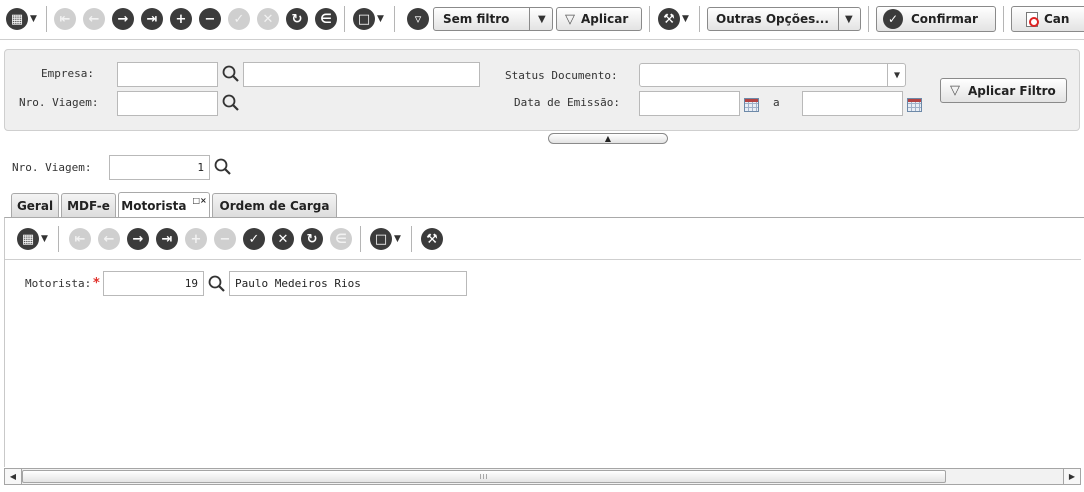 The width and height of the screenshot is (1084, 492). Describe the element at coordinates (605, 19) in the screenshot. I see `apply-button-label: Aplicar` at that location.